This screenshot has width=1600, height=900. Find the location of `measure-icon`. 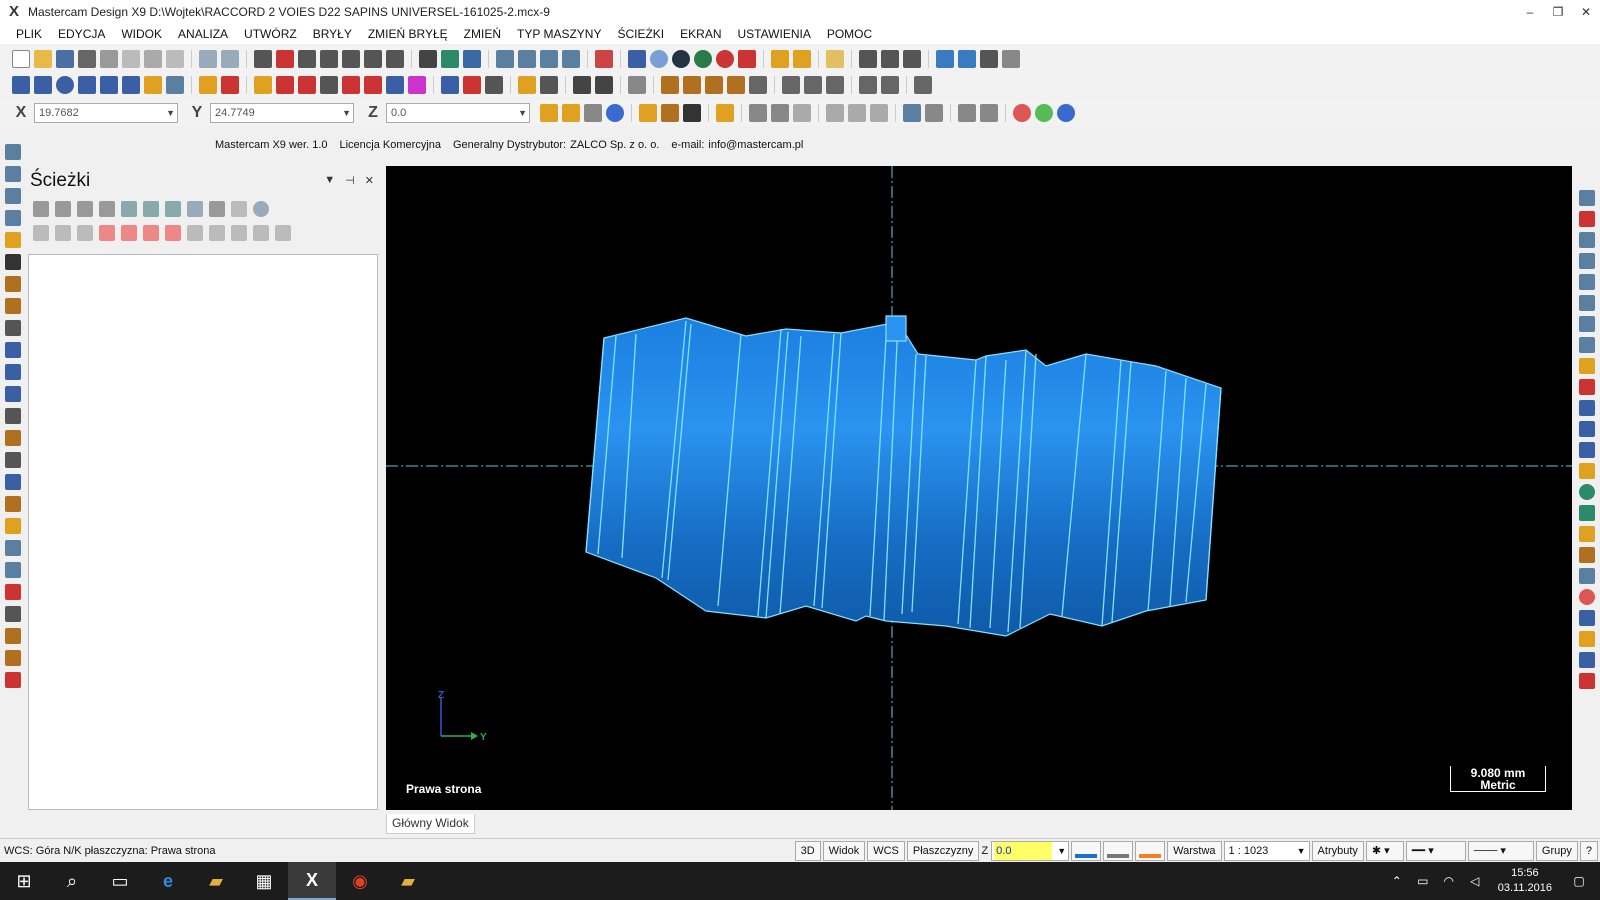

measure-icon is located at coordinates (131, 59).